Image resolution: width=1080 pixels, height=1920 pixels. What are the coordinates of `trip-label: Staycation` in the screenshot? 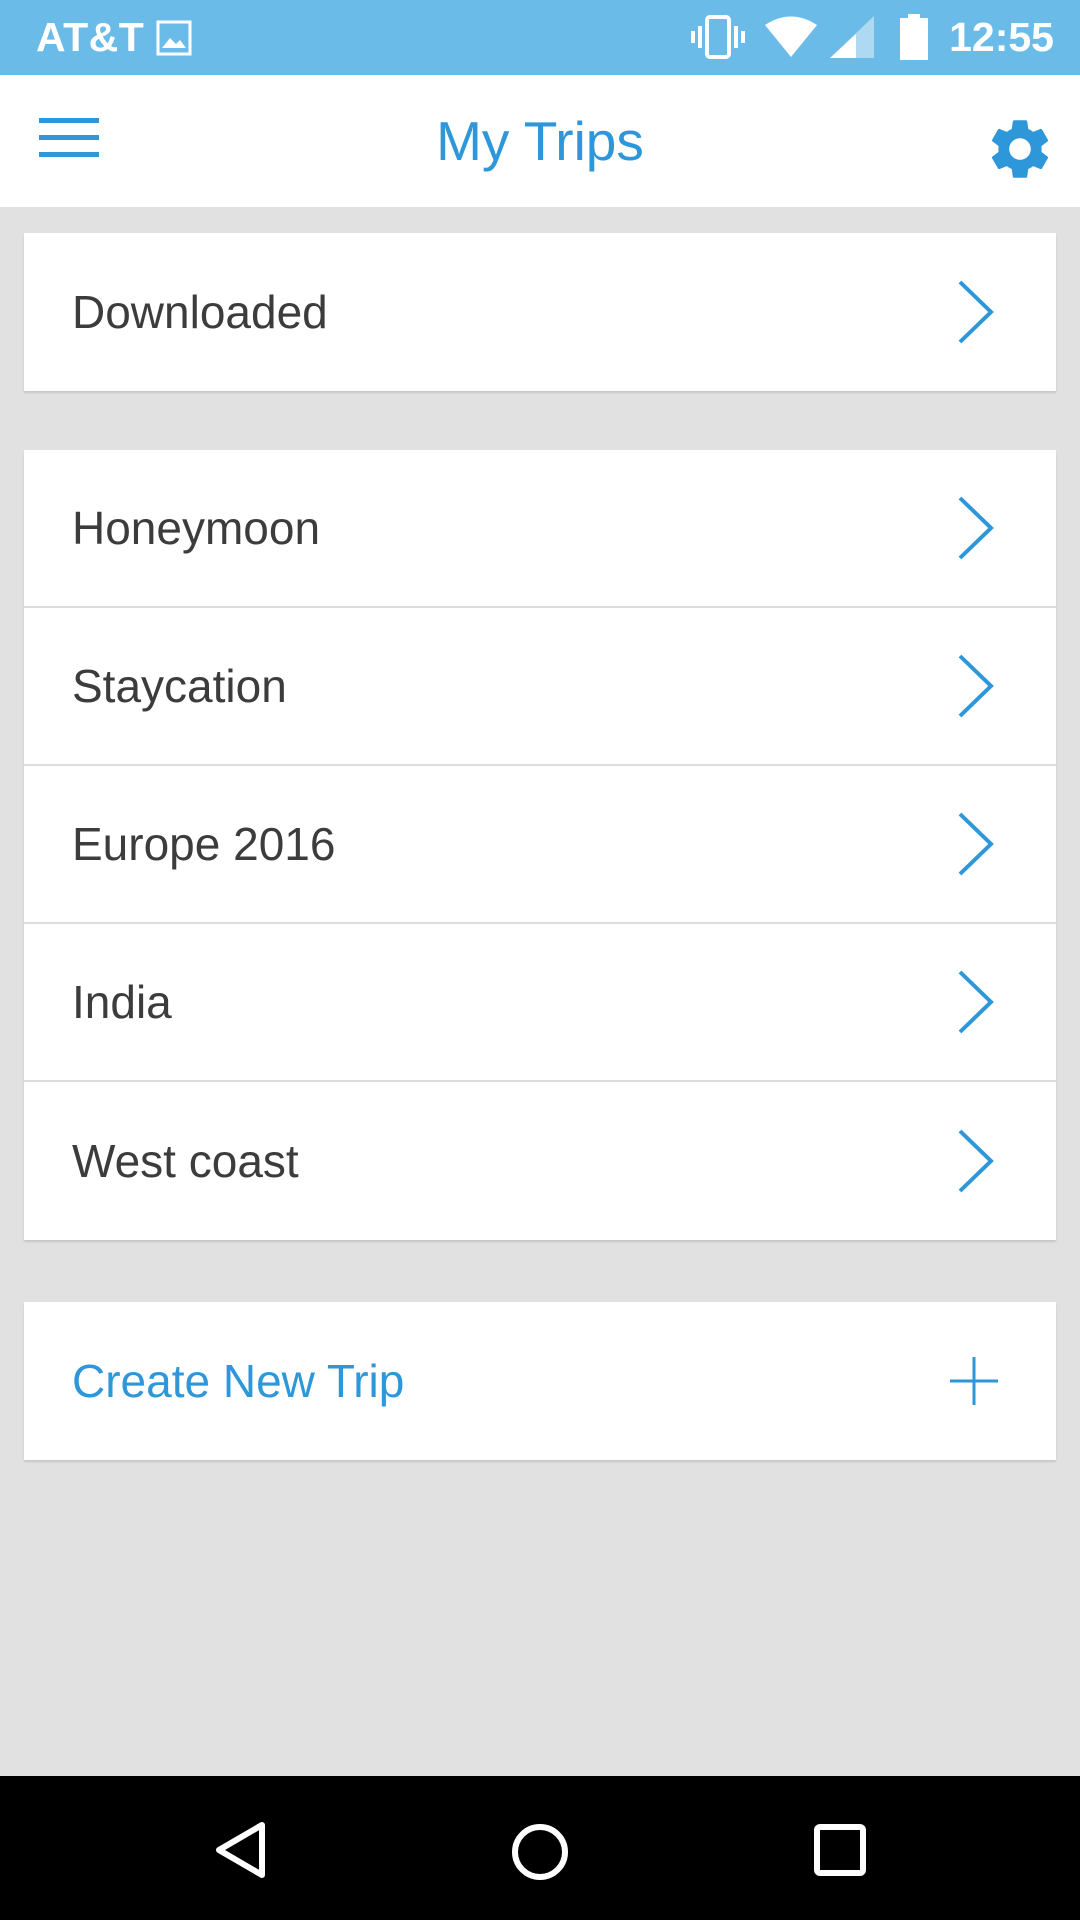 It's located at (179, 686).